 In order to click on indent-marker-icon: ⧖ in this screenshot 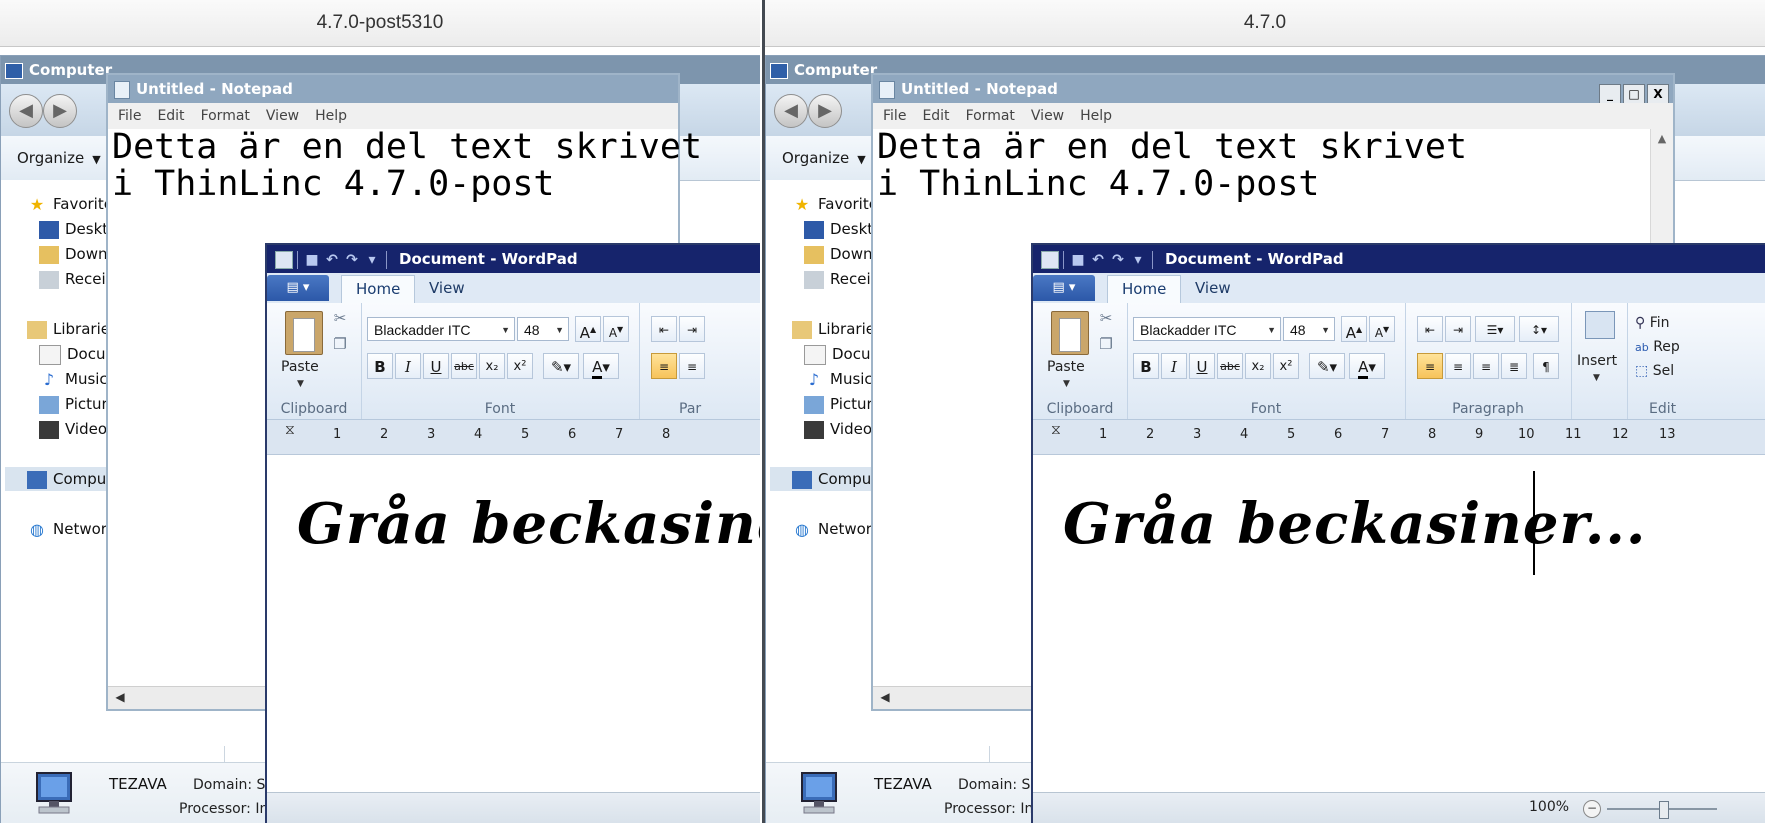, I will do `click(1056, 435)`.